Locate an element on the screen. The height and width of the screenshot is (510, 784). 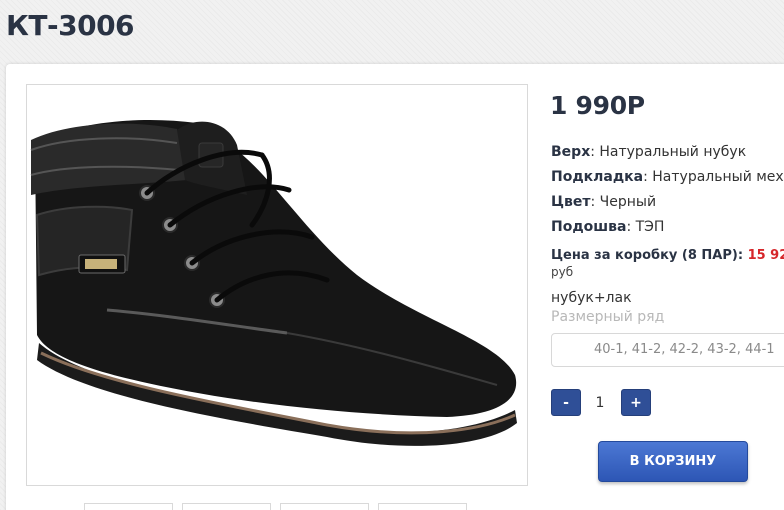
thumbnail-strip is located at coordinates (275, 506).